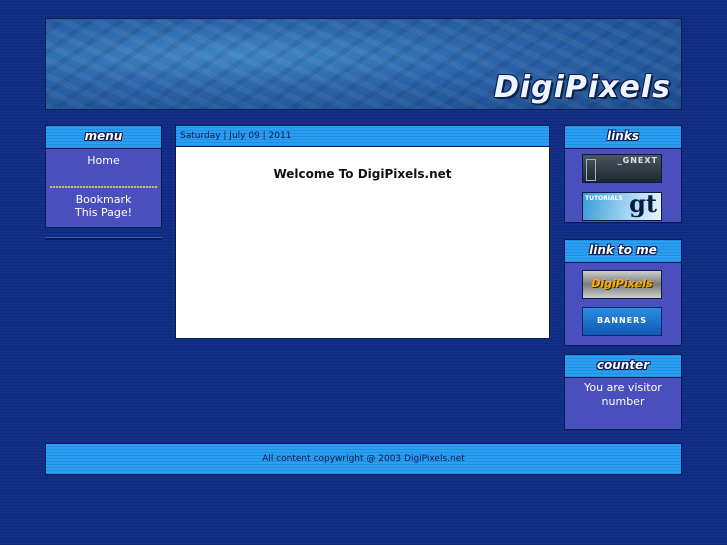 The height and width of the screenshot is (545, 727). What do you see at coordinates (623, 366) in the screenshot?
I see `counter-title: counter` at bounding box center [623, 366].